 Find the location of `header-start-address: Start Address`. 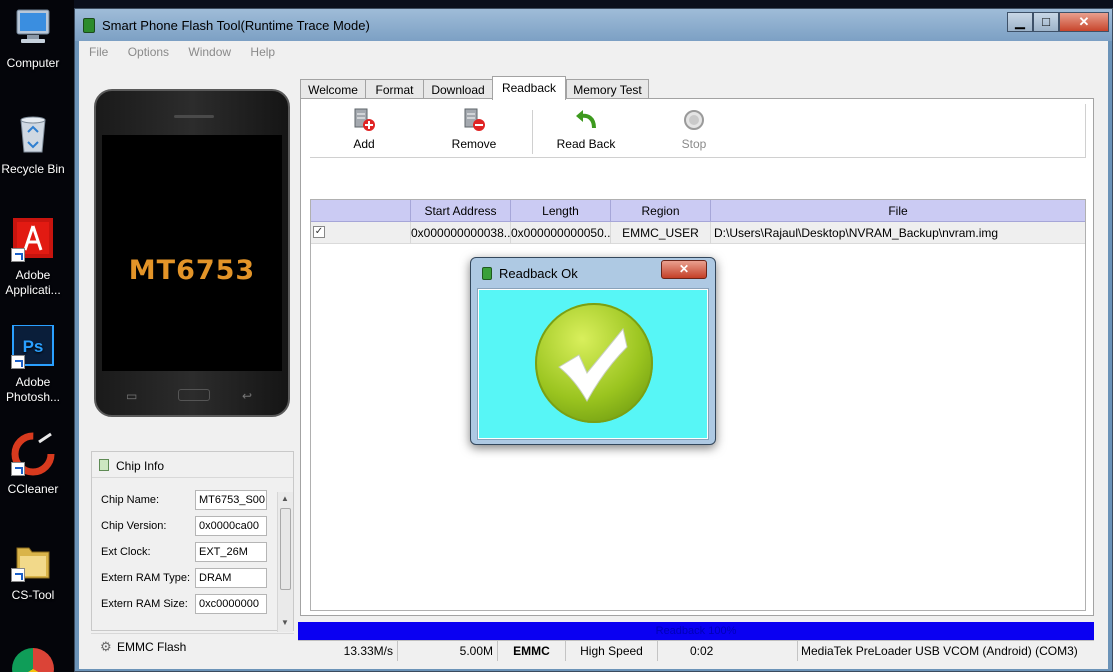

header-start-address: Start Address is located at coordinates (461, 211).